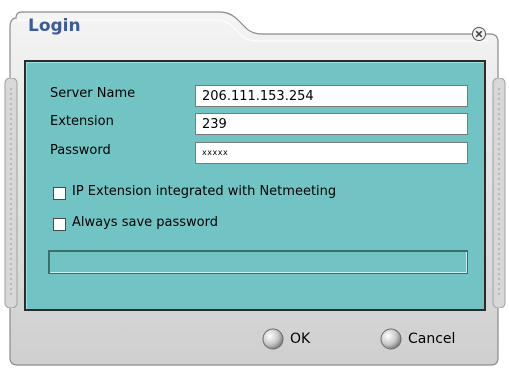  I want to click on progress-bar, so click(258, 262).